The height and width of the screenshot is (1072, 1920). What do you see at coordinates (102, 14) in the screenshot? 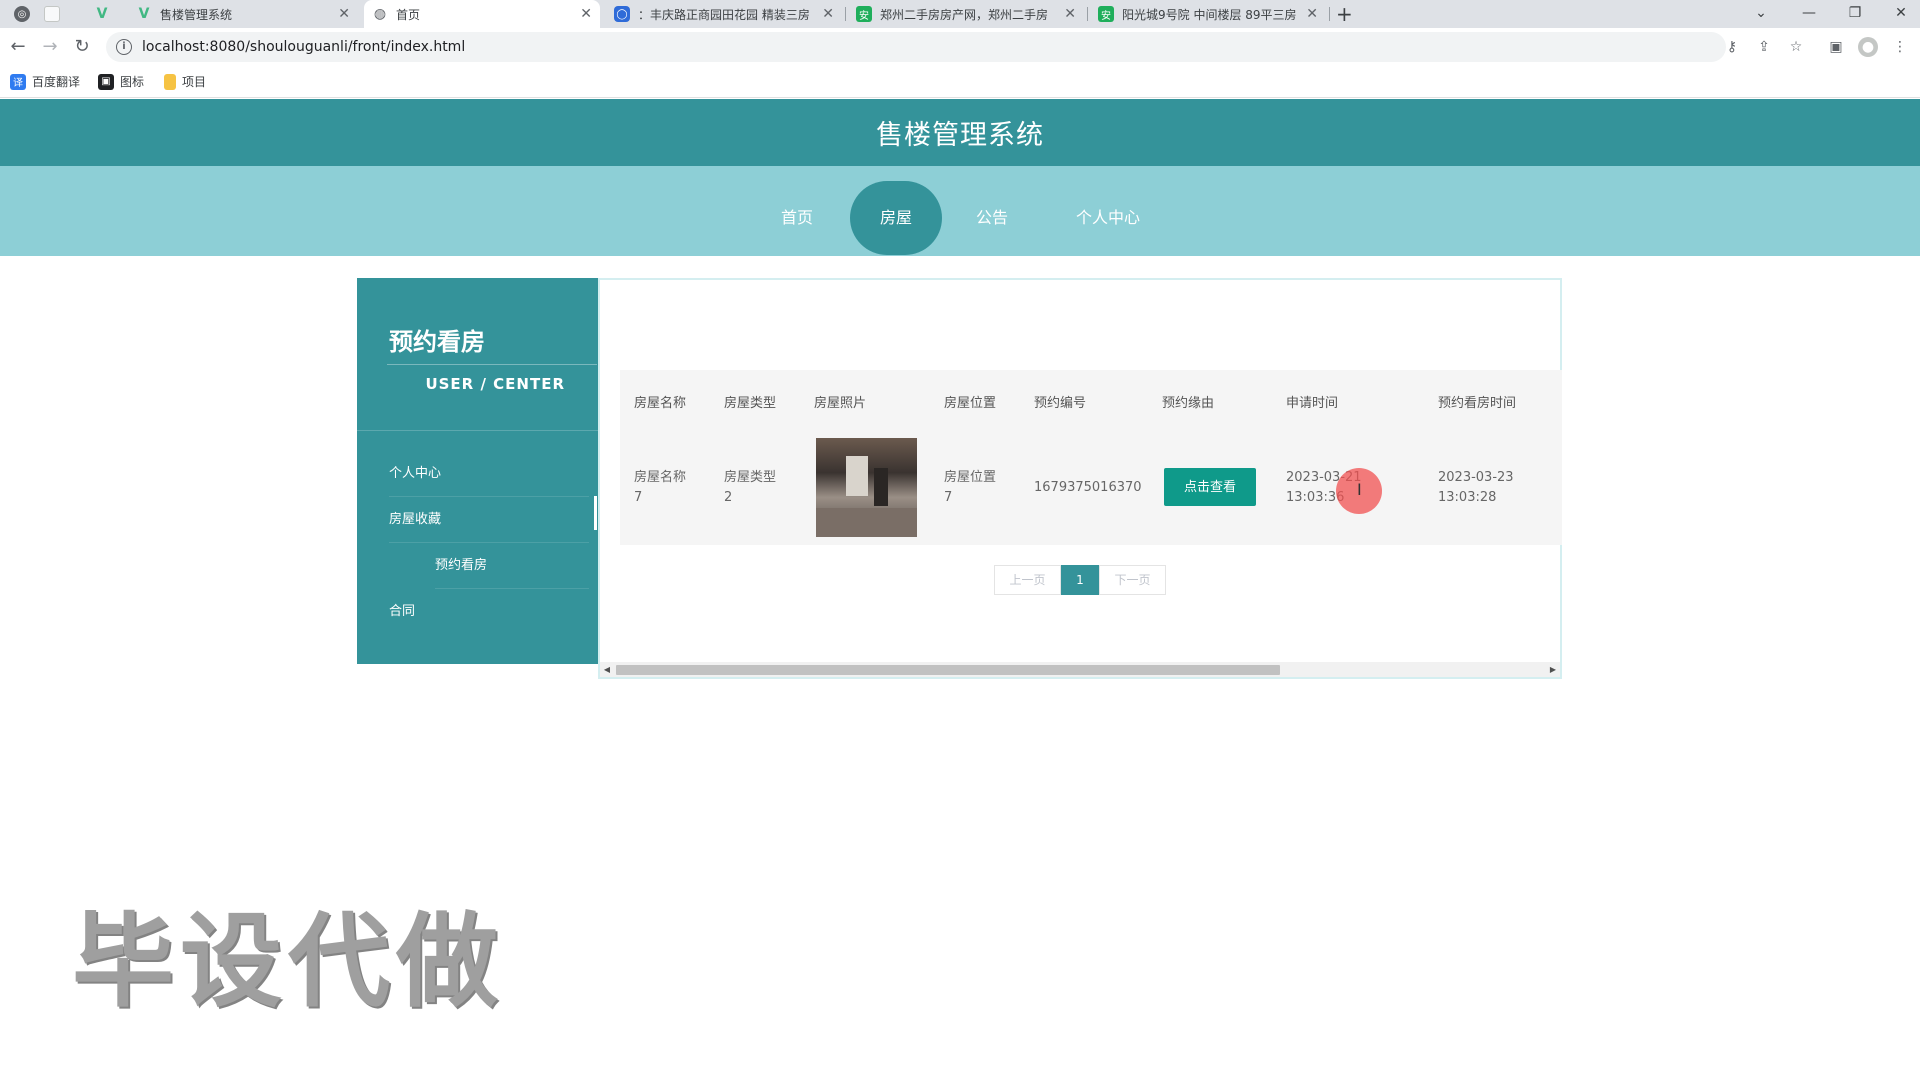
I see `vue-icon: V` at bounding box center [102, 14].